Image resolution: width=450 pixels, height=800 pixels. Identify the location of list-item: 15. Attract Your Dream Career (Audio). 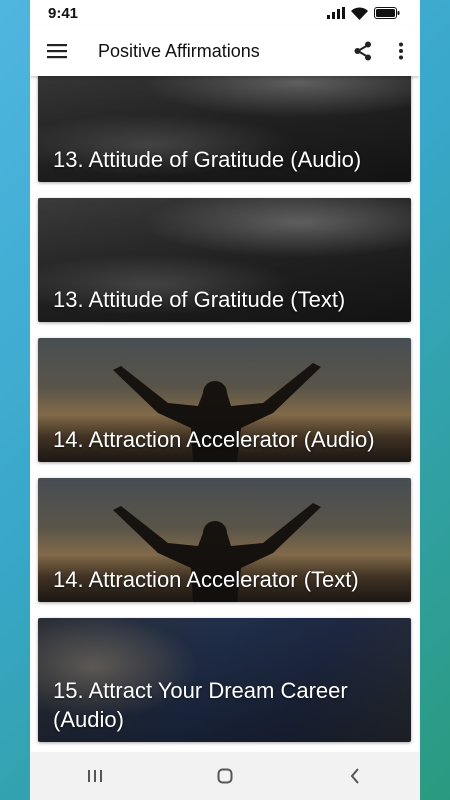
(224, 680).